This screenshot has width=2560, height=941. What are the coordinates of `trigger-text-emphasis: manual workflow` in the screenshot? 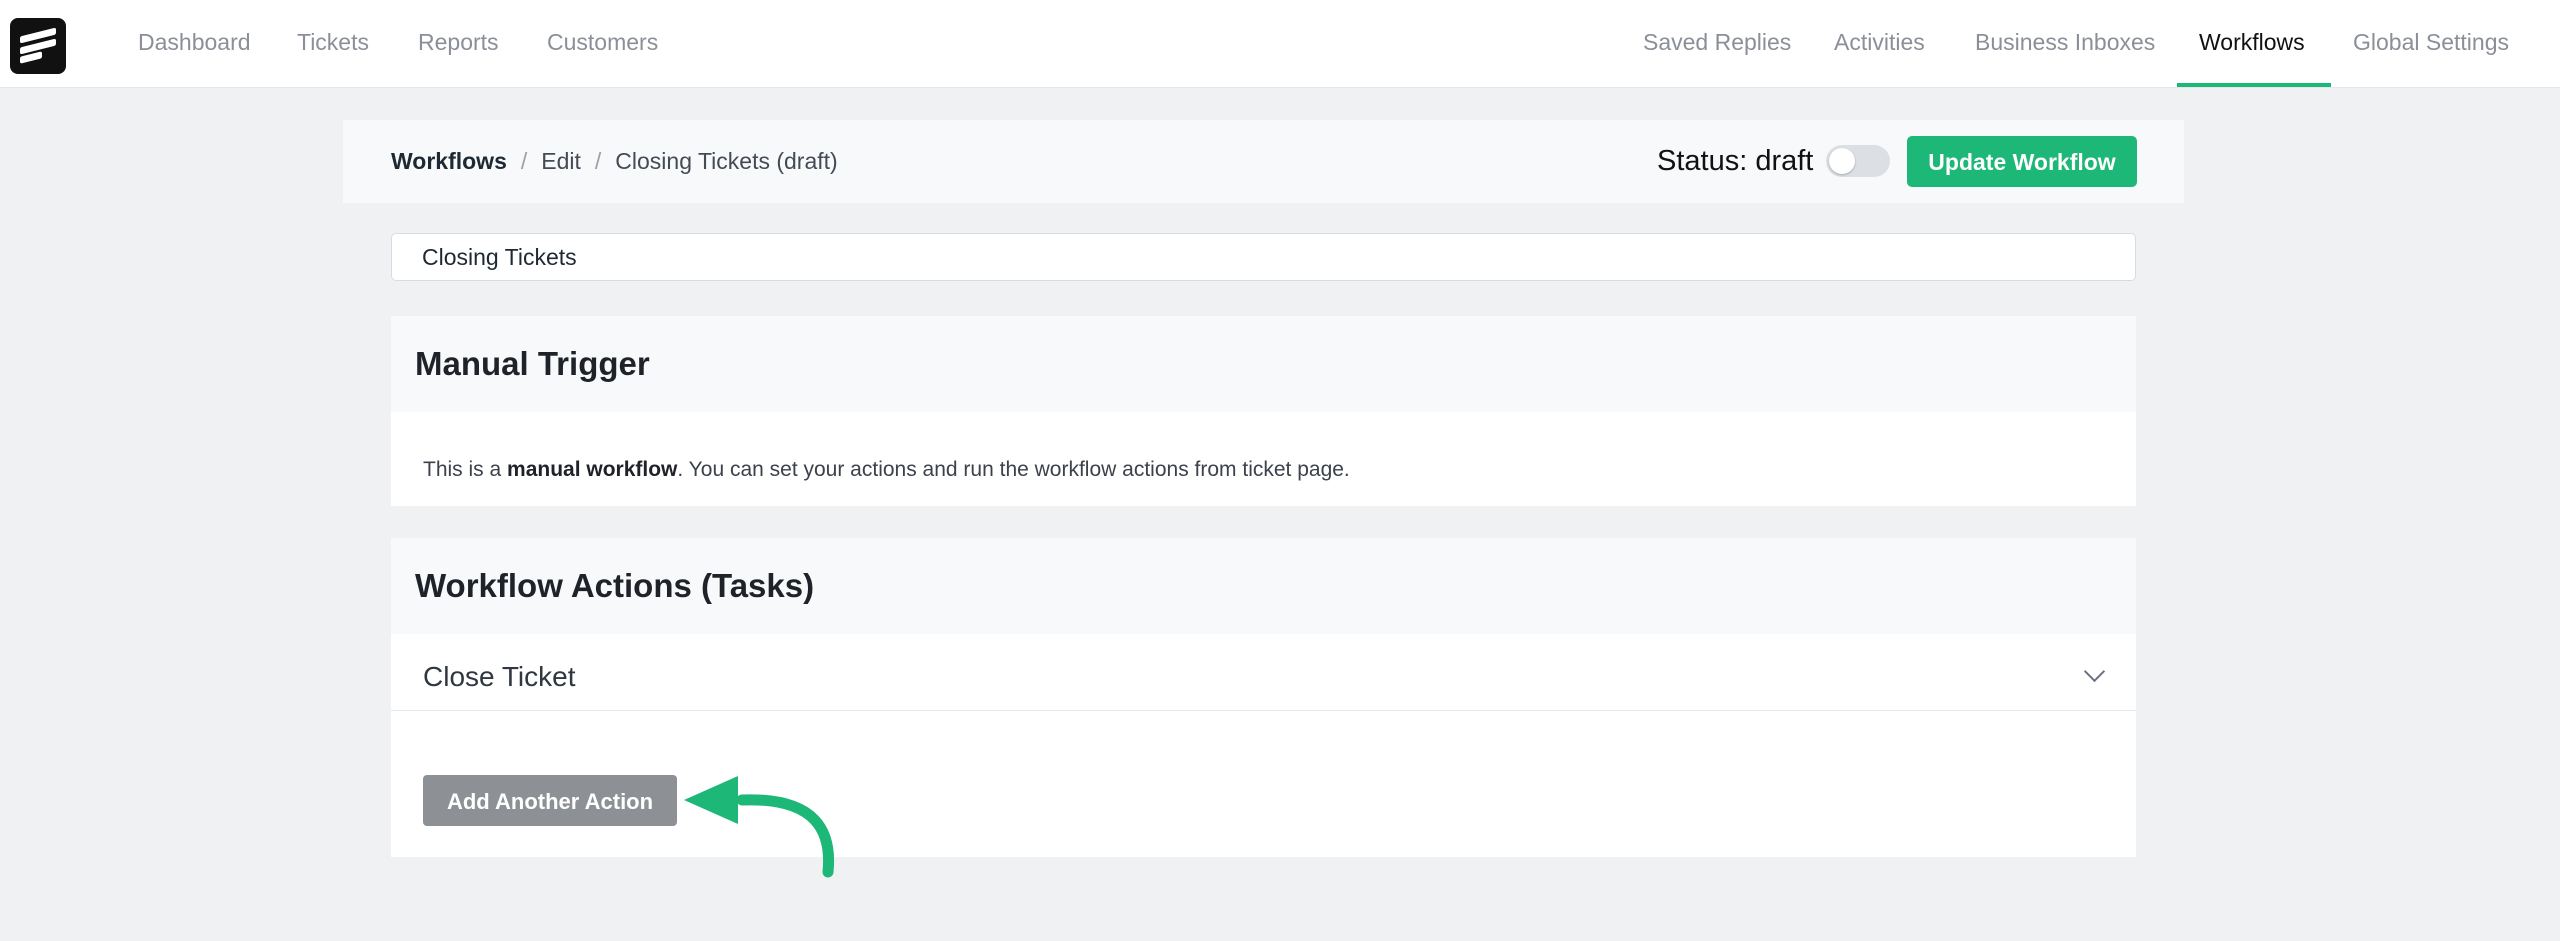 It's located at (592, 469).